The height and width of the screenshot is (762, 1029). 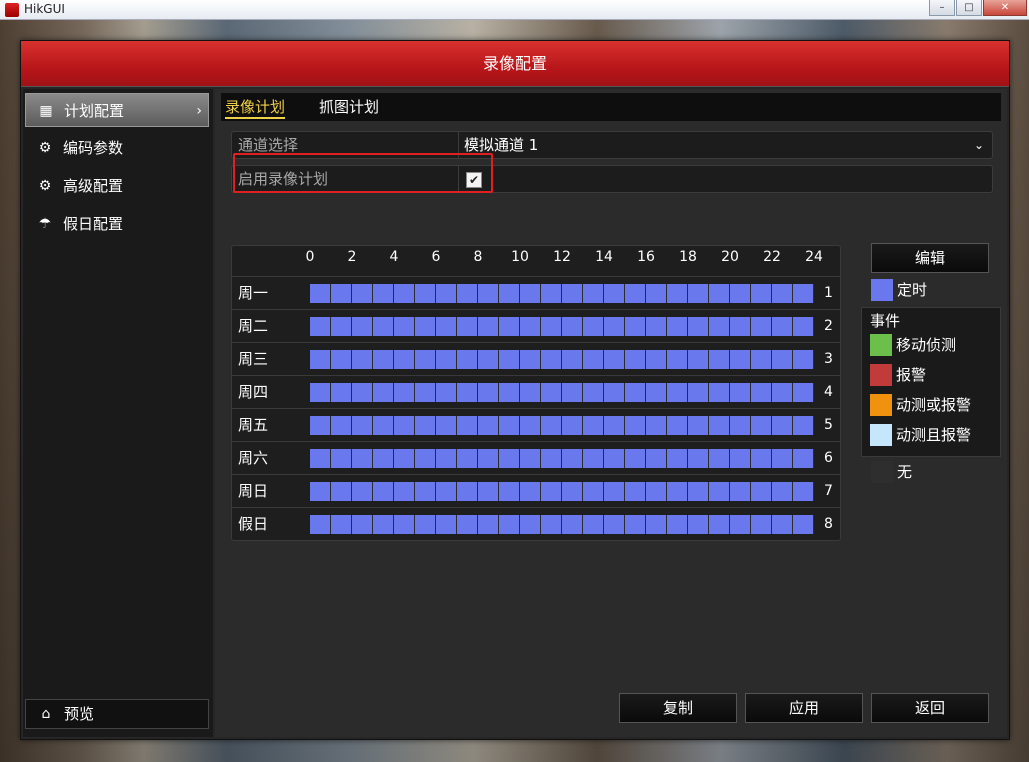 I want to click on schedule-day-row: 周五 5, so click(x=536, y=424).